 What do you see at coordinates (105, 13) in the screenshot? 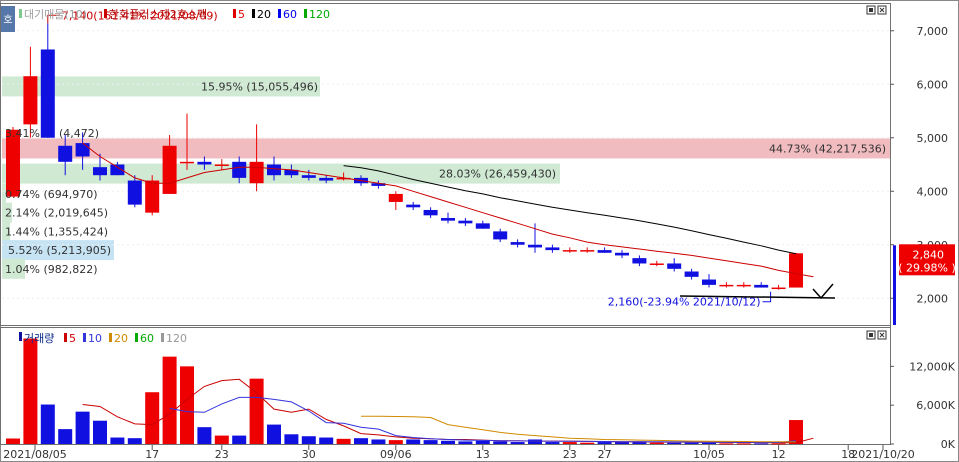
I see `stock-name-swatch` at bounding box center [105, 13].